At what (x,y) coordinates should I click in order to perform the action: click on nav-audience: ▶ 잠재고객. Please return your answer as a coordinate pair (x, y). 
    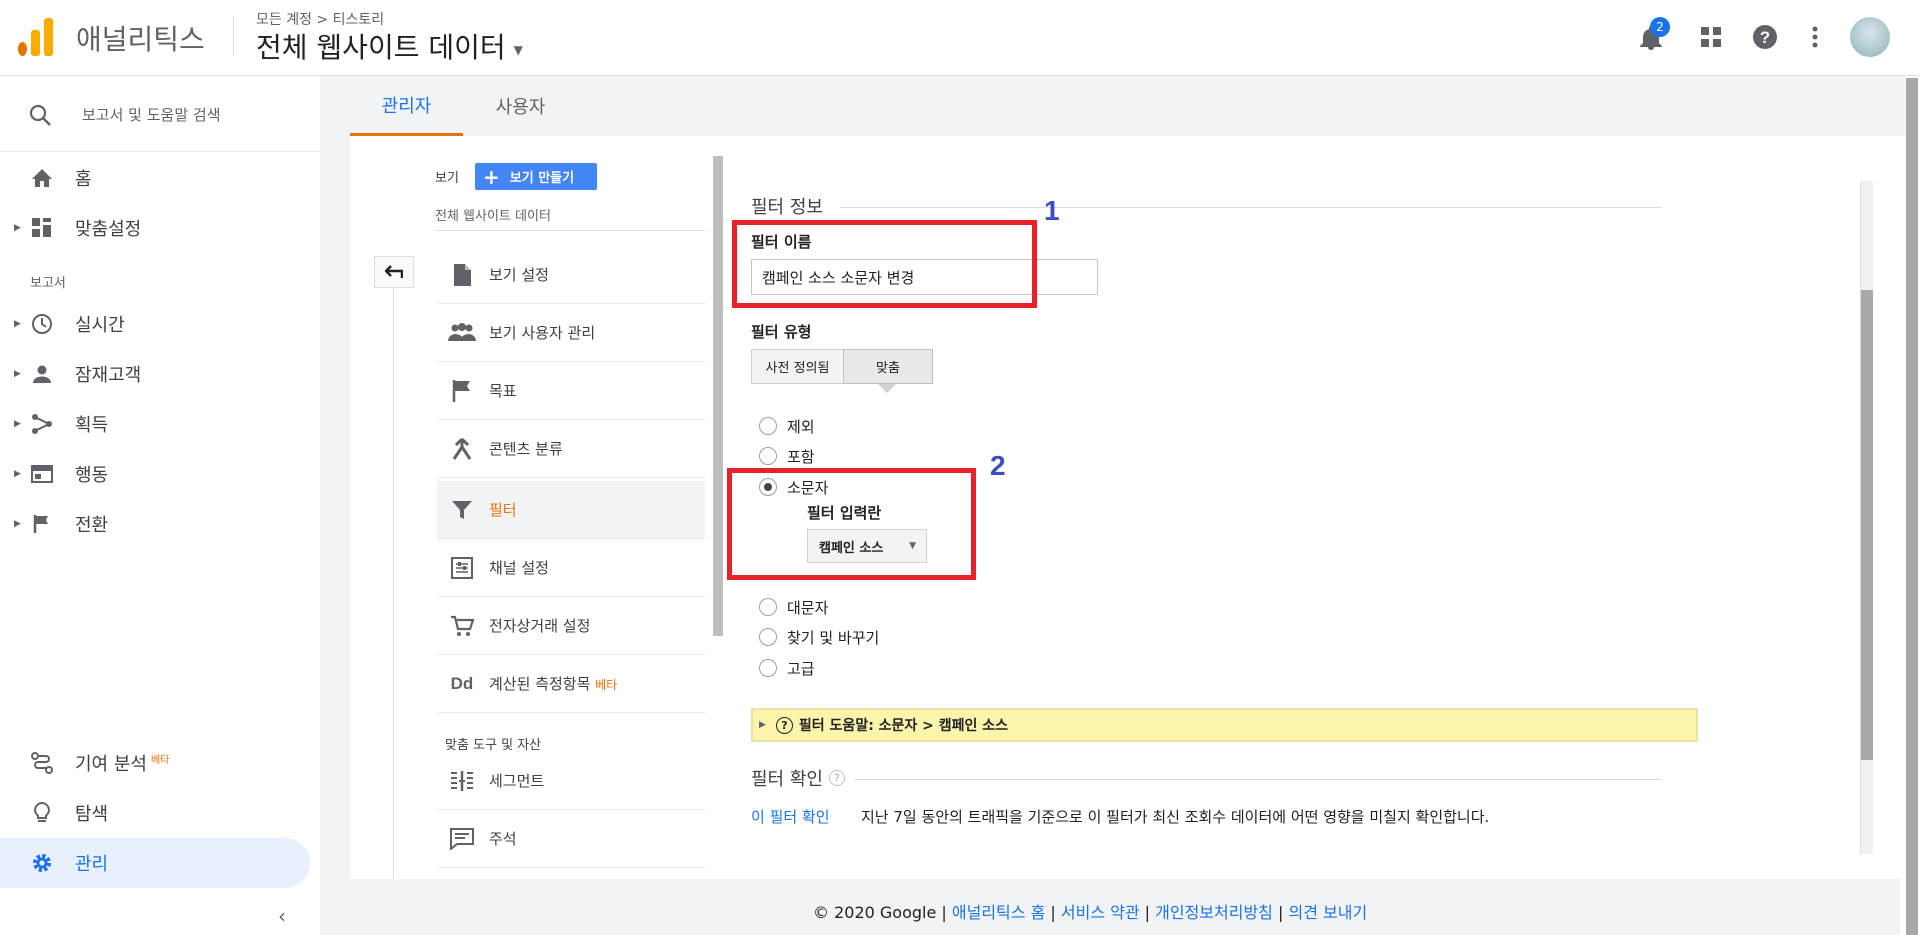
    Looking at the image, I should click on (155, 374).